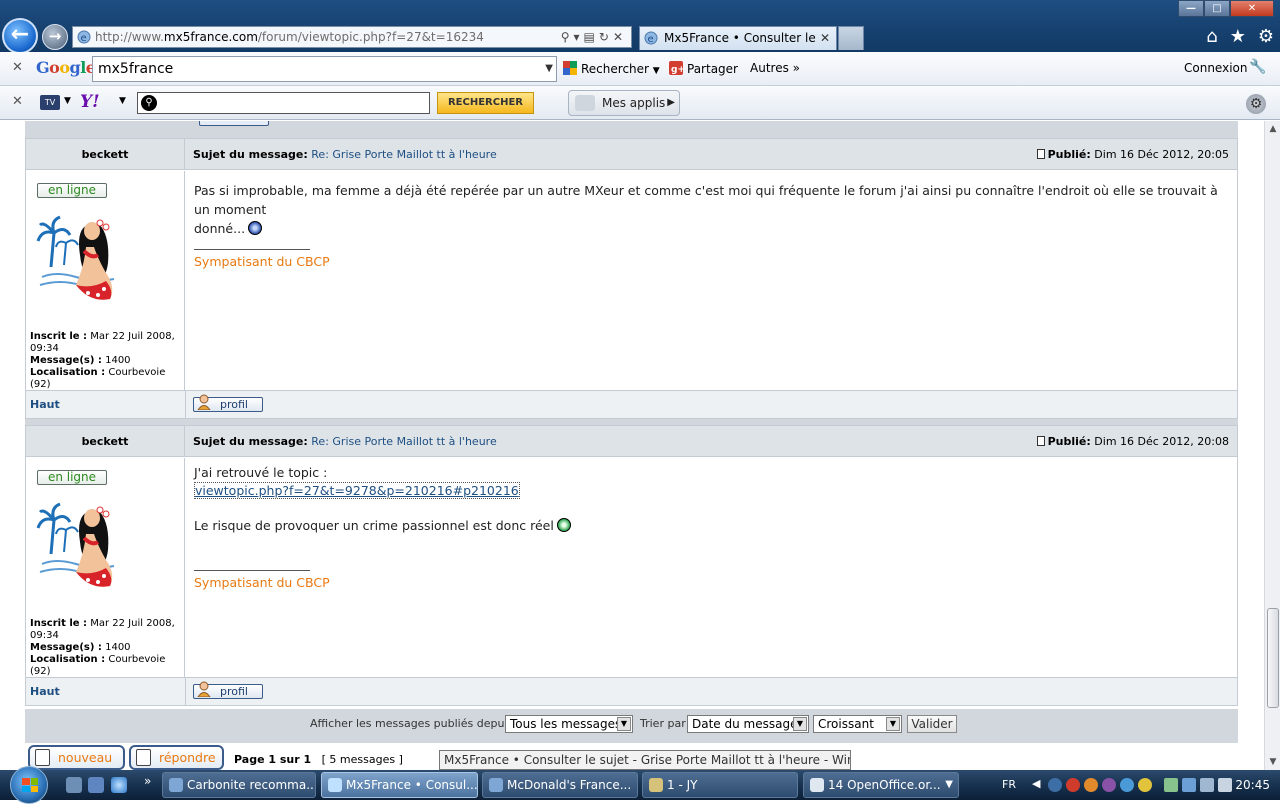 This screenshot has height=804, width=1280. What do you see at coordinates (1207, 785) in the screenshot?
I see `volume-icon` at bounding box center [1207, 785].